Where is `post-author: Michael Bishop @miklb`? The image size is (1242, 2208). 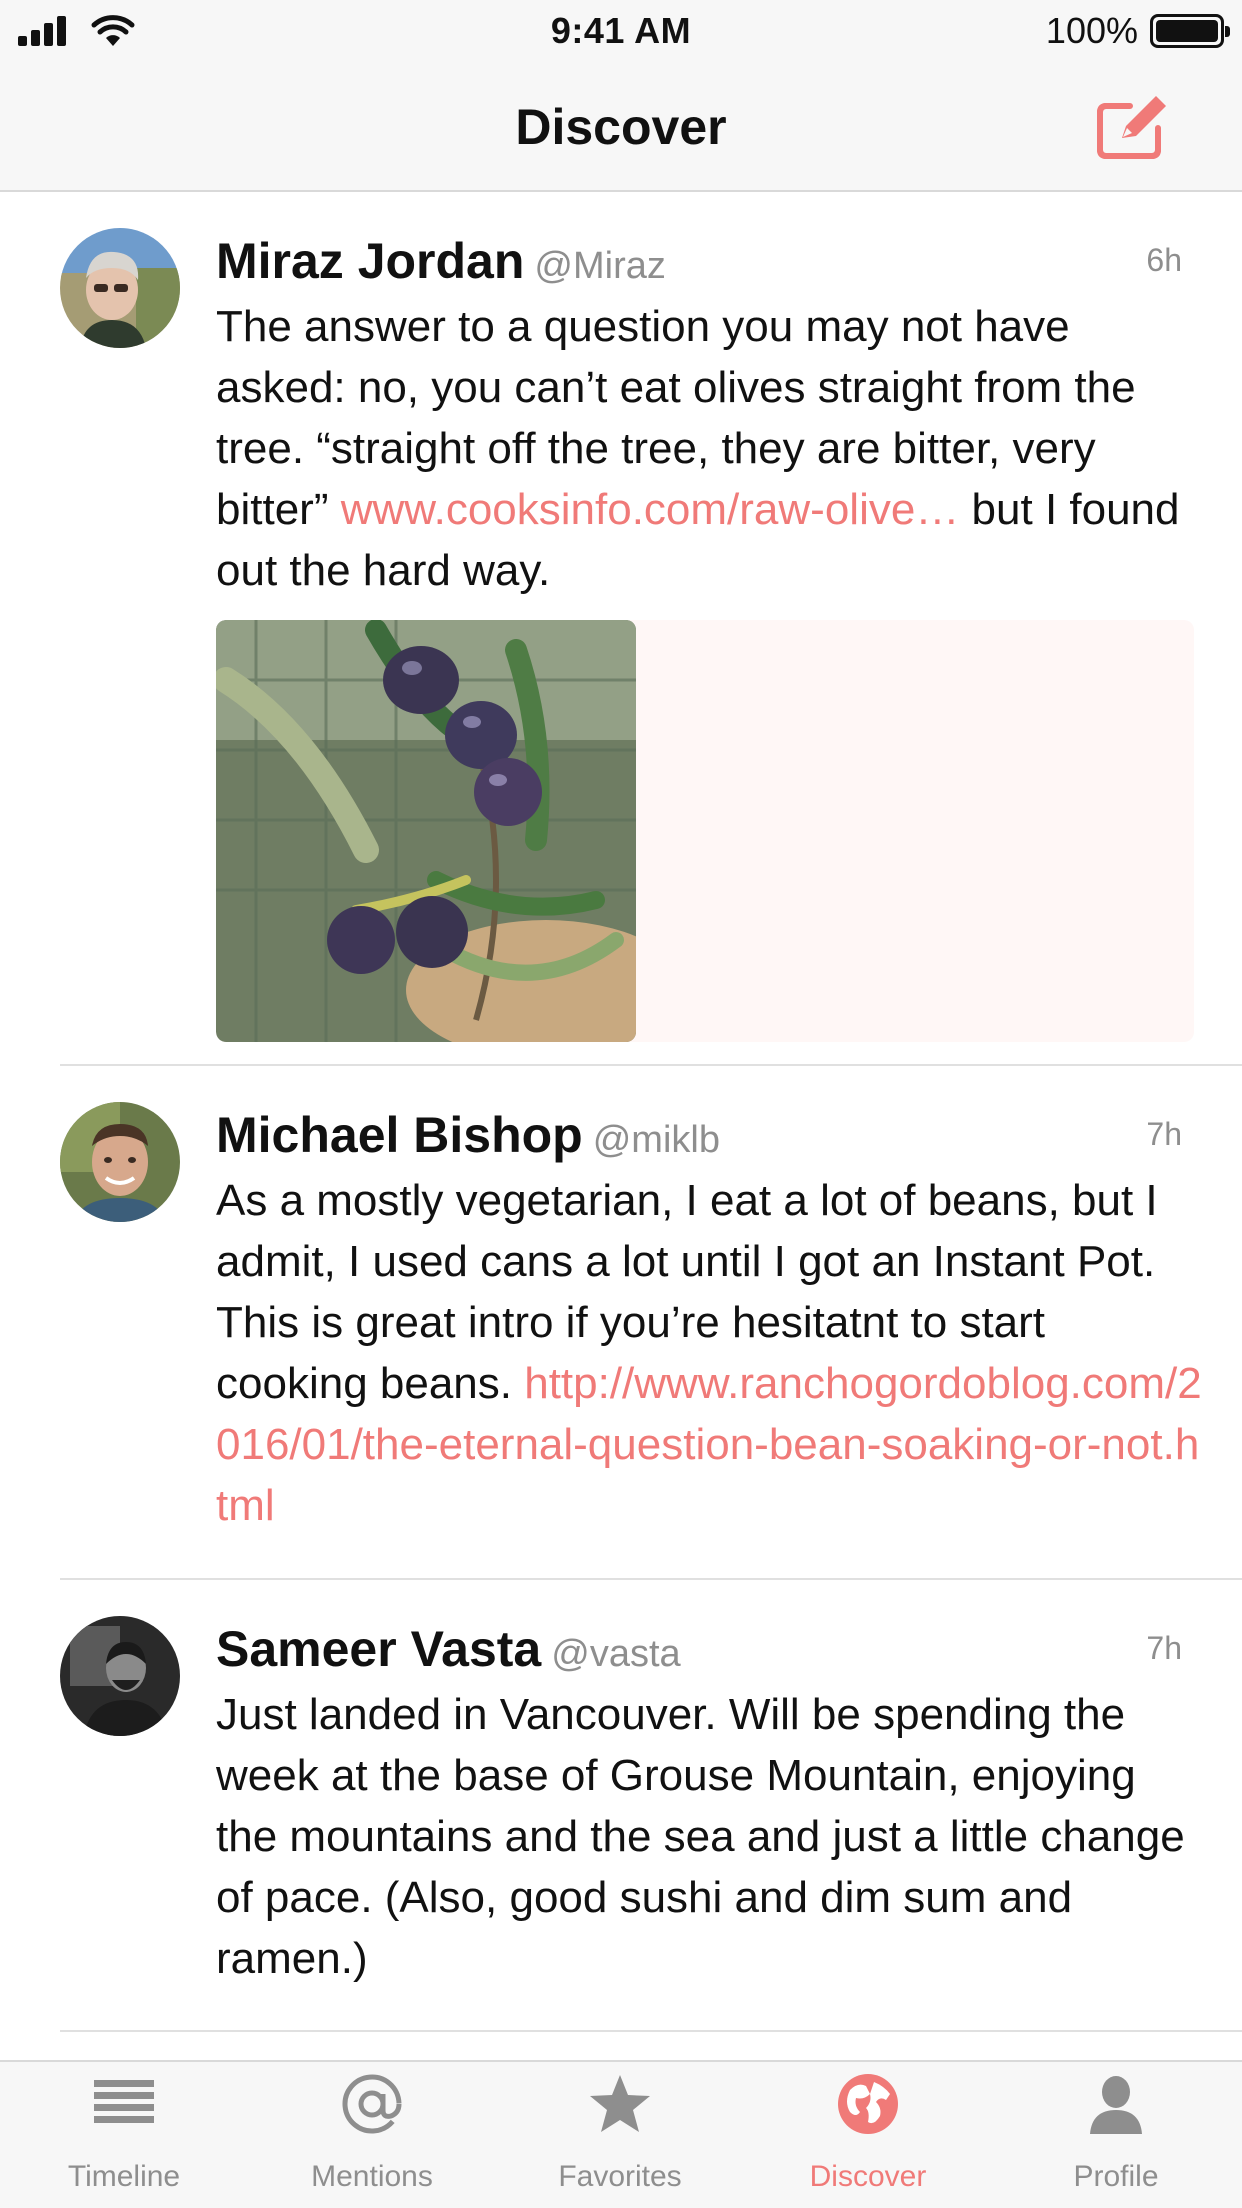
post-author: Michael Bishop @miklb is located at coordinates (468, 1135).